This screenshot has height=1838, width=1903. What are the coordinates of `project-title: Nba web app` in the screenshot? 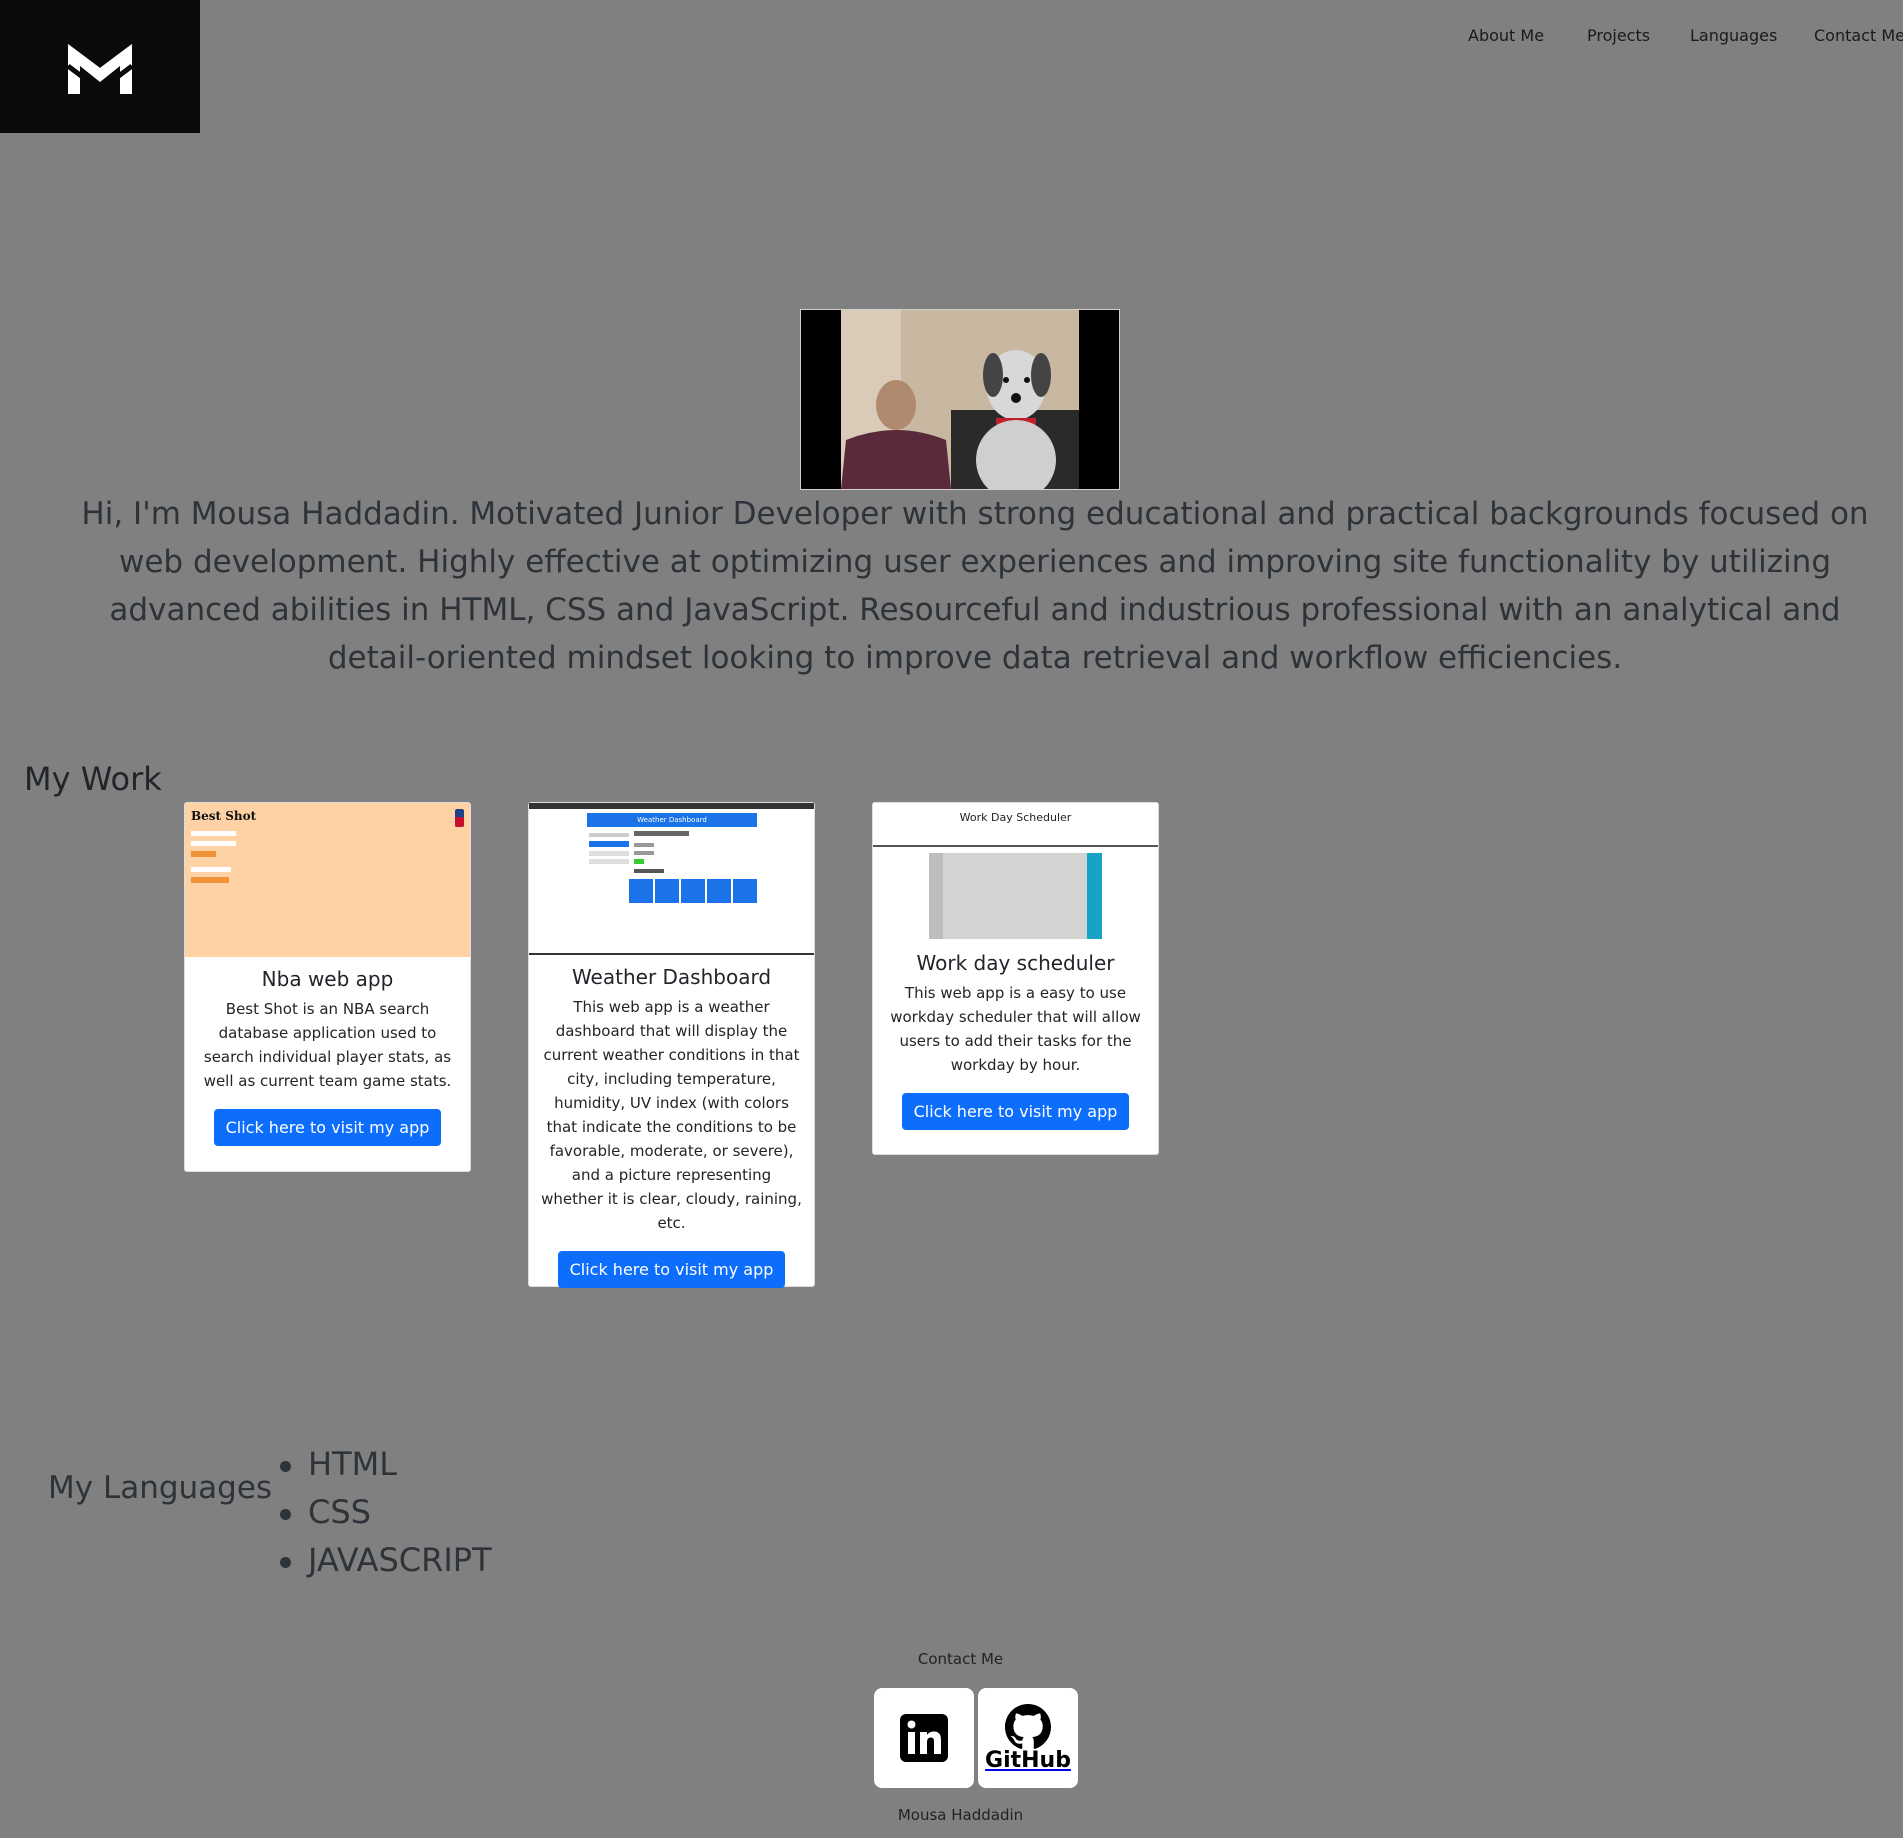 It's located at (327, 979).